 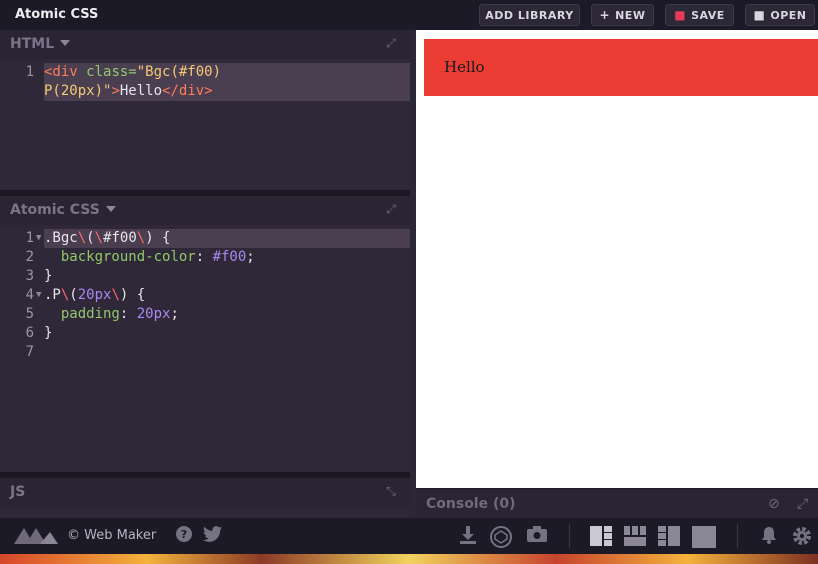 I want to click on code-token: background-color, so click(x=120, y=257).